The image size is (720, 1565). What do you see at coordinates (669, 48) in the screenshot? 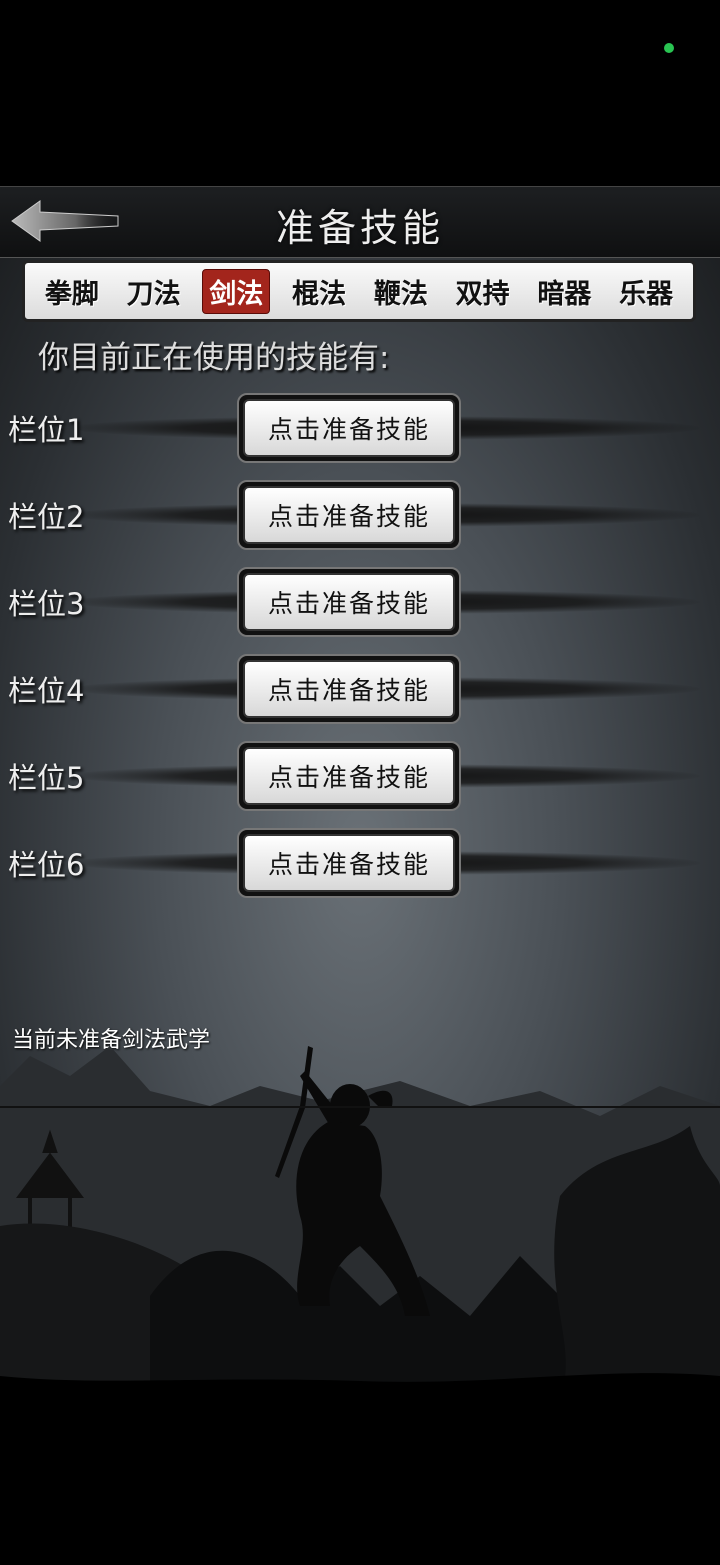
I see `status-indicator-dot` at bounding box center [669, 48].